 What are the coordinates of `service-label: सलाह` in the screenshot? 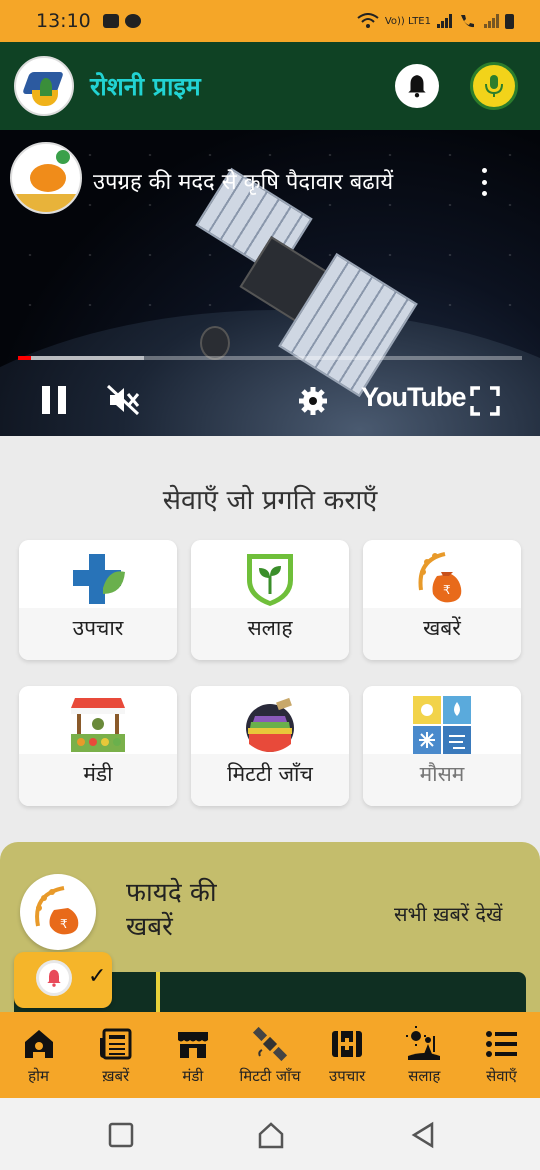 It's located at (270, 628).